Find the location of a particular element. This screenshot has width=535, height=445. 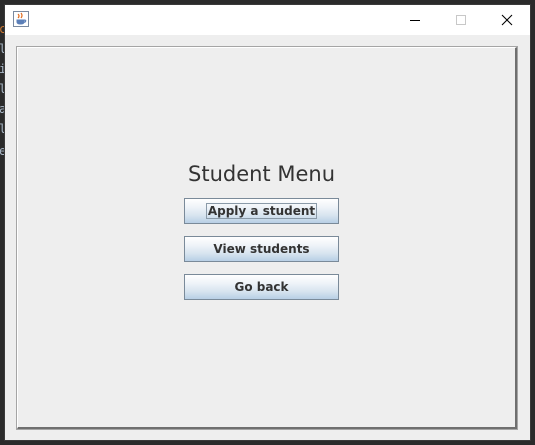

apply-student-button: Apply a student is located at coordinates (261, 211).